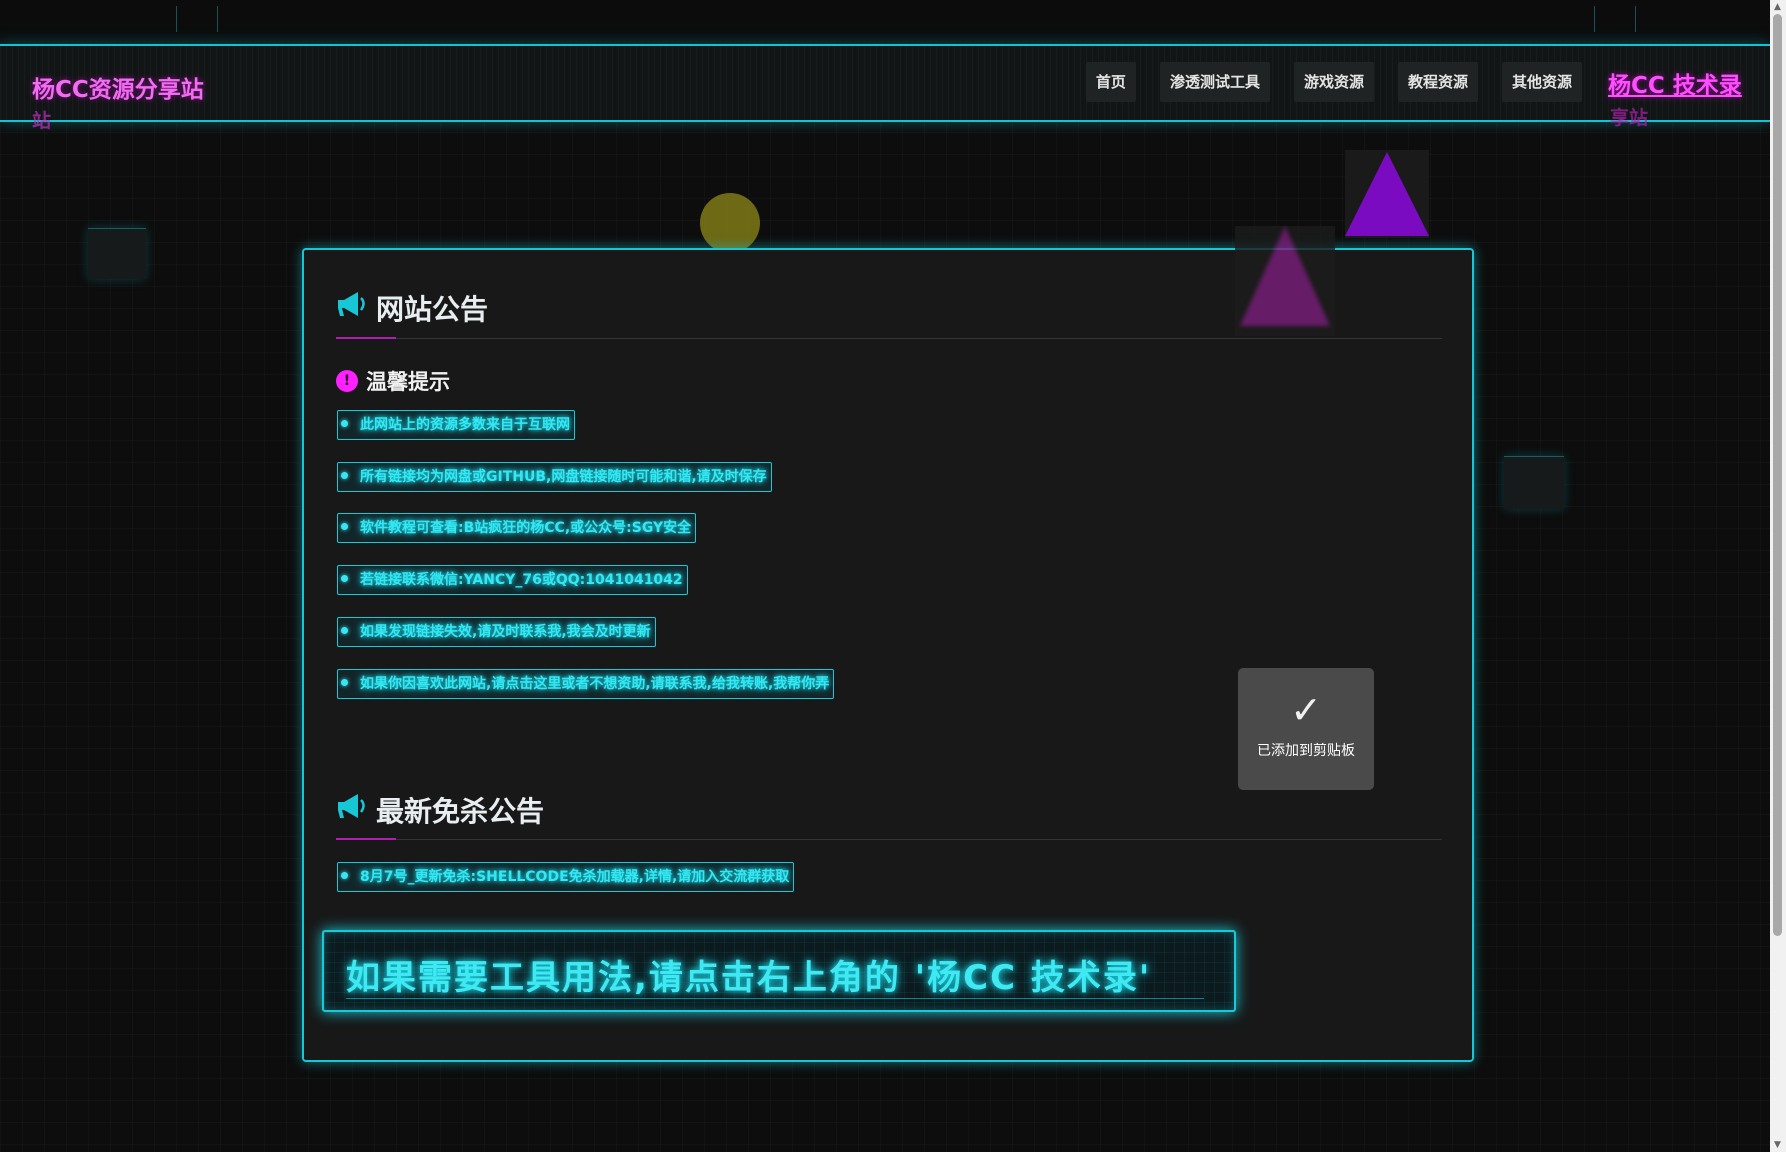 This screenshot has width=1786, height=1152. Describe the element at coordinates (748, 974) in the screenshot. I see `banner-text: 如果需要工具用法,请点击右上角的 '杨CC 技术录'` at that location.